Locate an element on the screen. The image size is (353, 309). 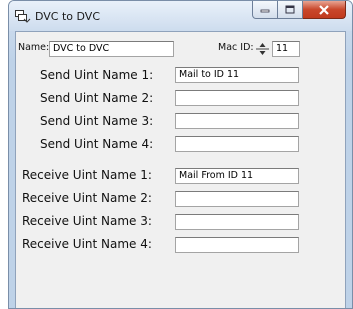
send-uint-name-3-input is located at coordinates (237, 121).